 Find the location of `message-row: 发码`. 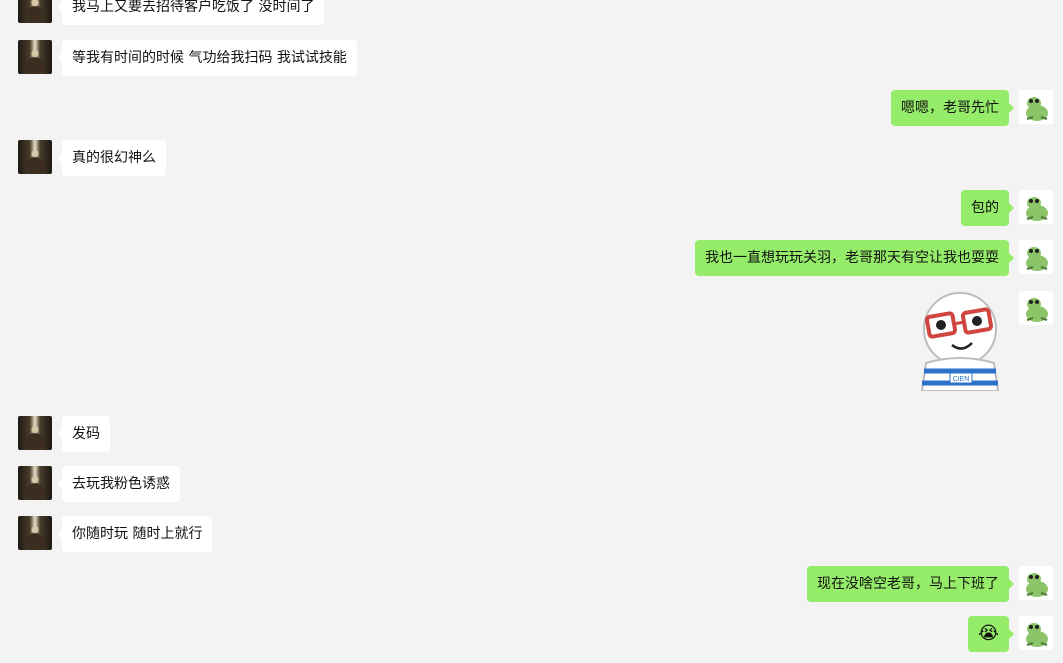

message-row: 发码 is located at coordinates (531, 434).